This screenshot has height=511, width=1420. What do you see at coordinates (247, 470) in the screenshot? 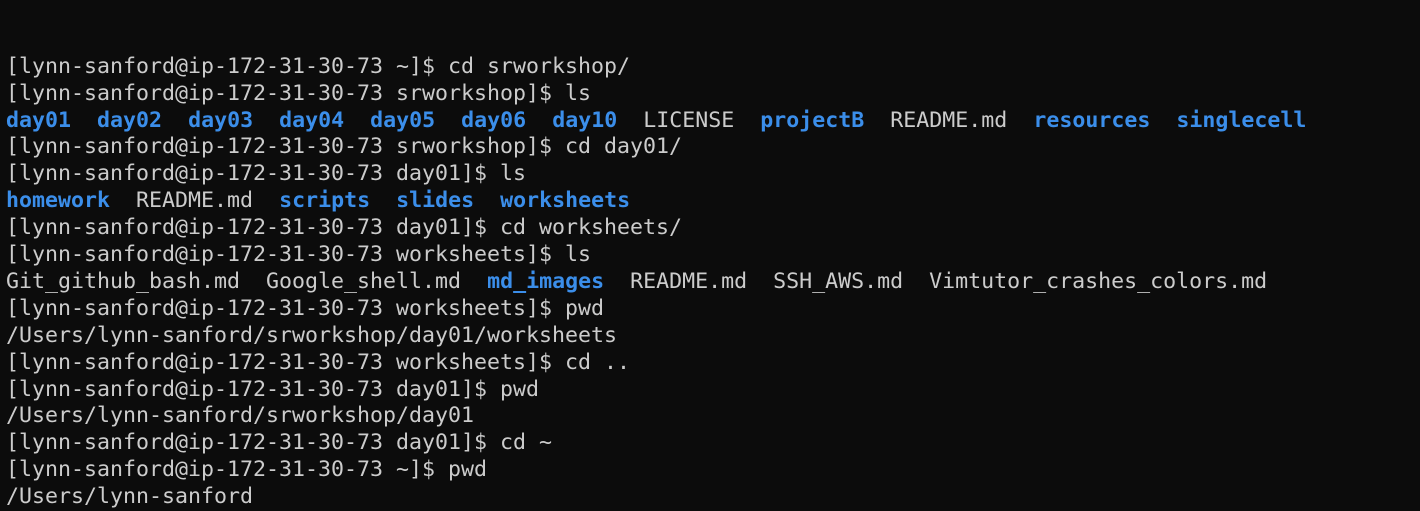
I see `command-text: [lynn-sanford@ip-172-31-30-73 ~]$ pwd` at bounding box center [247, 470].